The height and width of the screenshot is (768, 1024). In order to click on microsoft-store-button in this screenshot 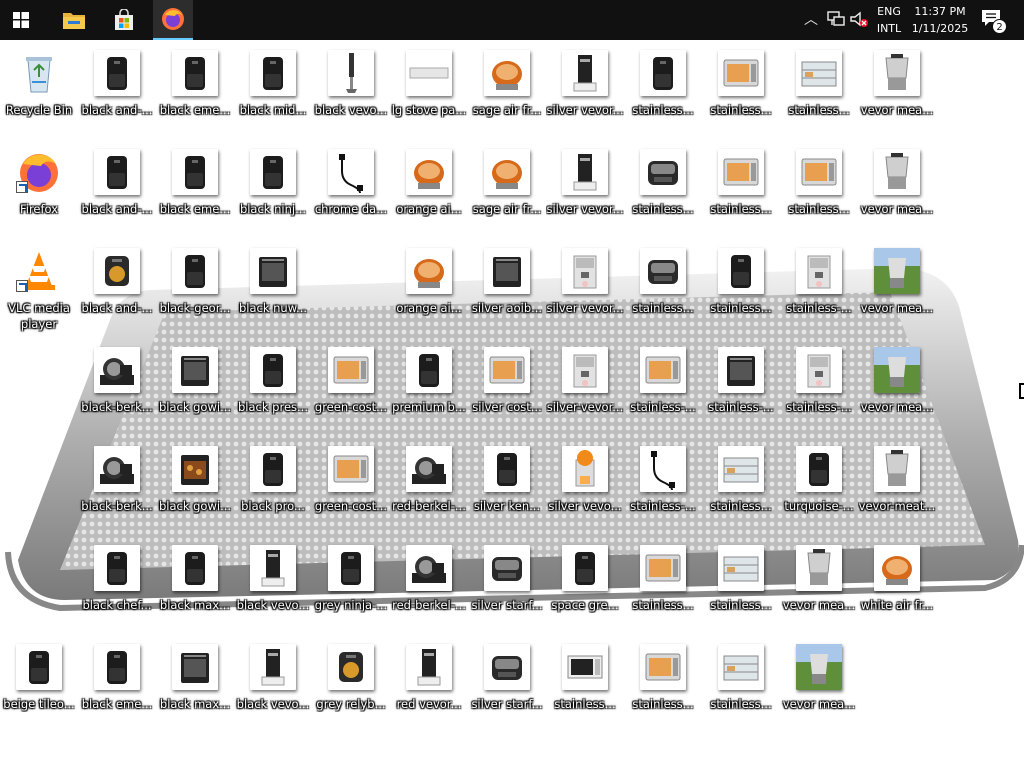, I will do `click(124, 20)`.